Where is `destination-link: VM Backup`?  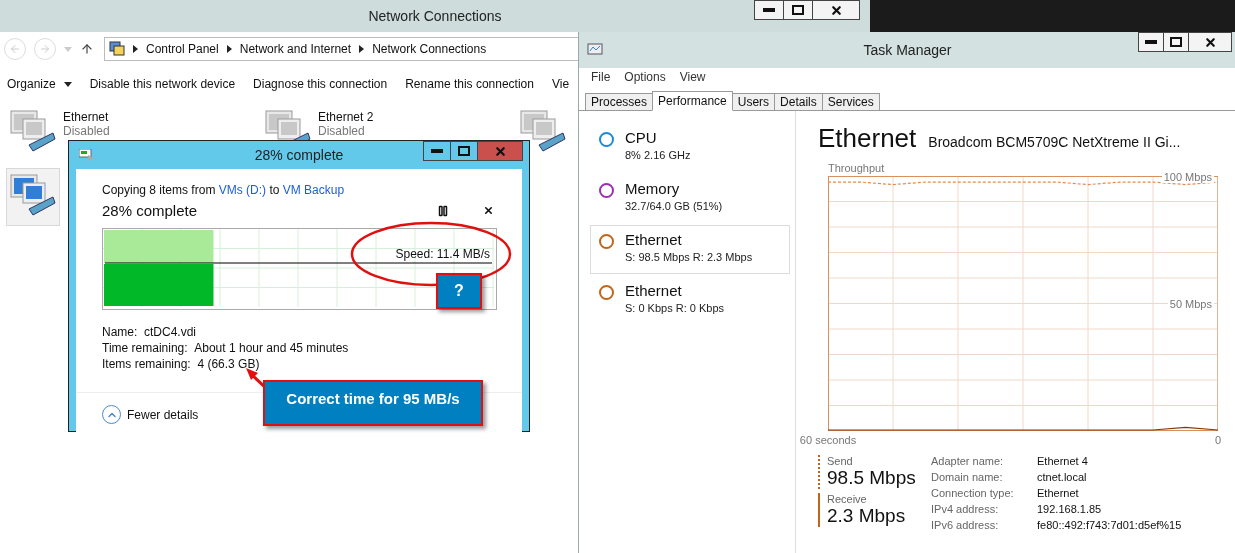
destination-link: VM Backup is located at coordinates (313, 190).